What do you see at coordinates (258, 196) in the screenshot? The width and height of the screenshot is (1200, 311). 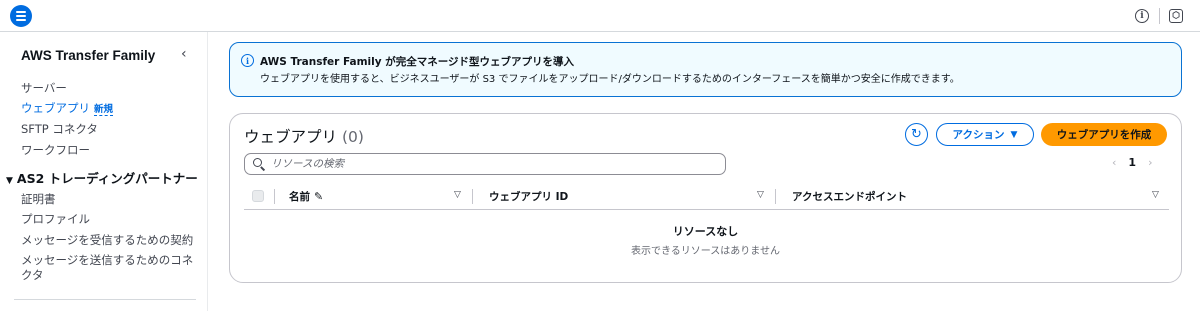 I see `select-all-checkbox` at bounding box center [258, 196].